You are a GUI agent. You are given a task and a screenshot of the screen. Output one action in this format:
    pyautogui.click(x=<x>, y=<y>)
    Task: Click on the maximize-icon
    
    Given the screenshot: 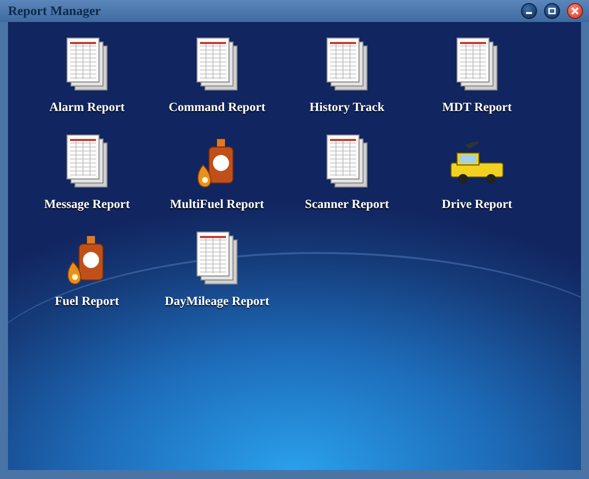 What is the action you would take?
    pyautogui.click(x=552, y=11)
    